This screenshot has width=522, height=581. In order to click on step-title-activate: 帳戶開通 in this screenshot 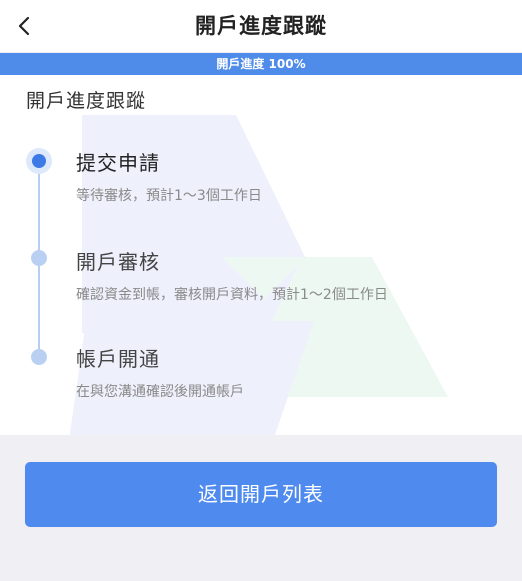, I will do `click(118, 359)`.